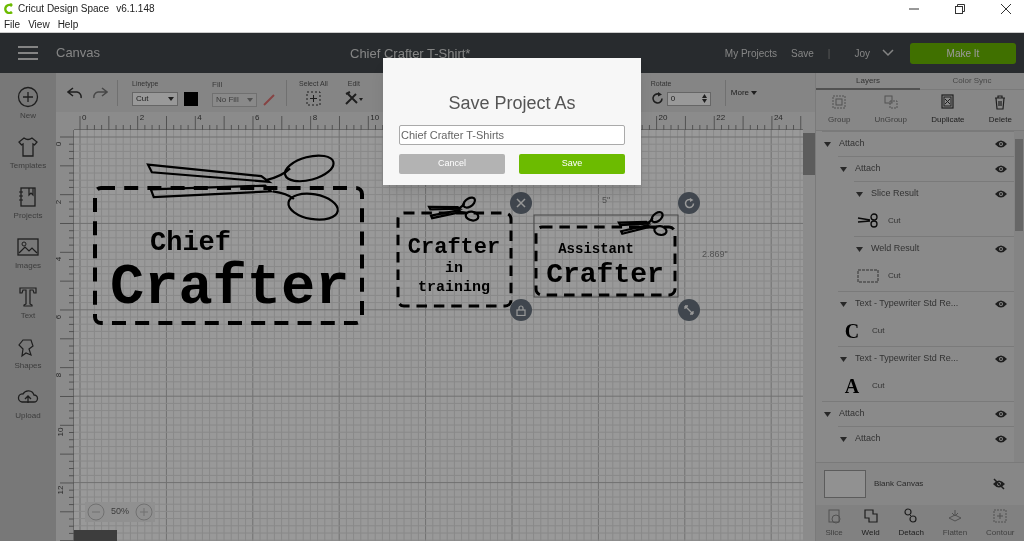 The height and width of the screenshot is (541, 1024). Describe the element at coordinates (999, 484) in the screenshot. I see `eye-slash-icon` at that location.